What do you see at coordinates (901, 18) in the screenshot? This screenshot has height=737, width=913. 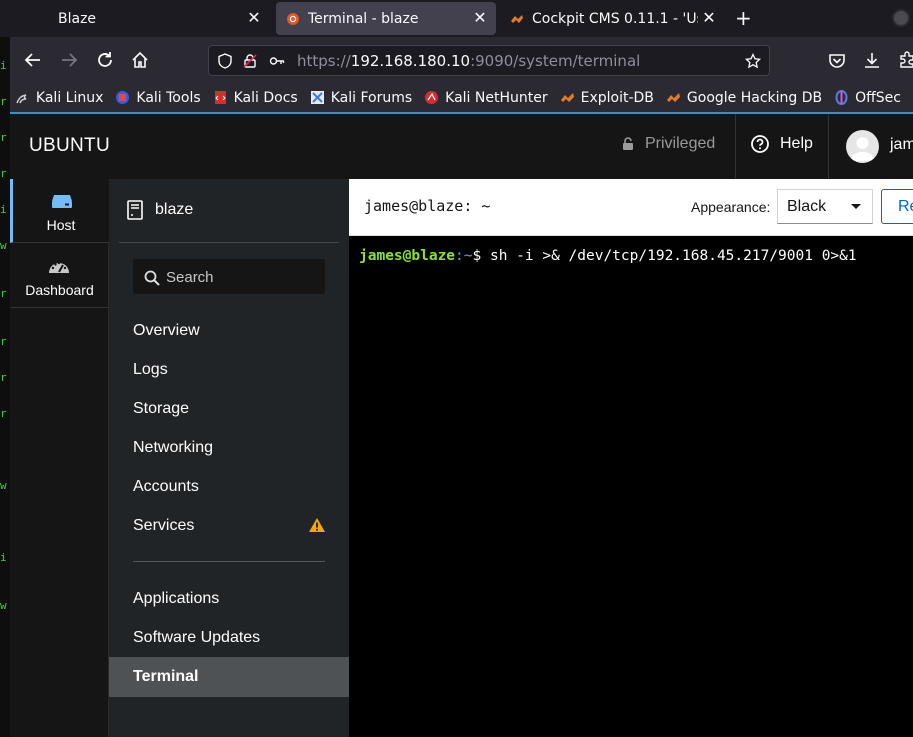 I see `profile-circle-icon` at bounding box center [901, 18].